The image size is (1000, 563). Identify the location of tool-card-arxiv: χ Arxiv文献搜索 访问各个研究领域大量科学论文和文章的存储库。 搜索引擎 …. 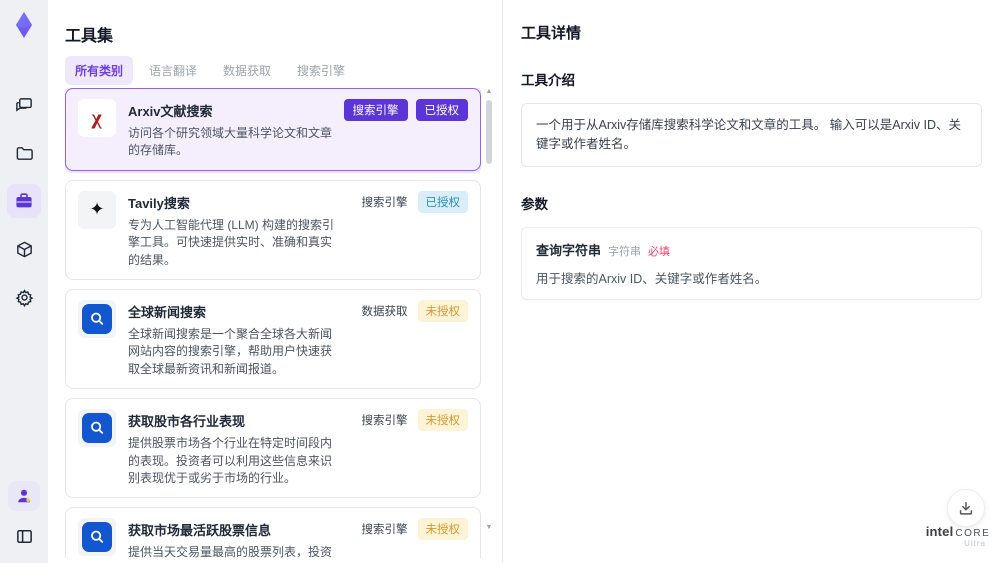
(273, 129).